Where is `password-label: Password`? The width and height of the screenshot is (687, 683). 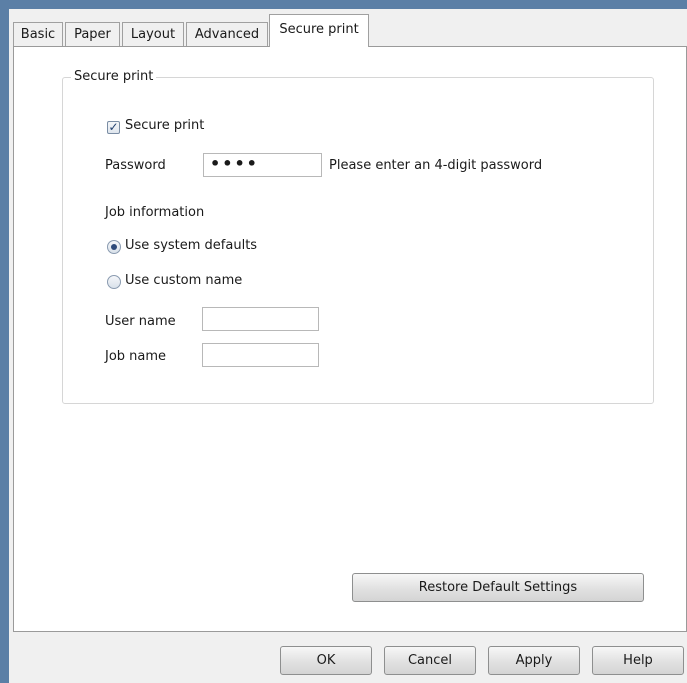
password-label: Password is located at coordinates (135, 165).